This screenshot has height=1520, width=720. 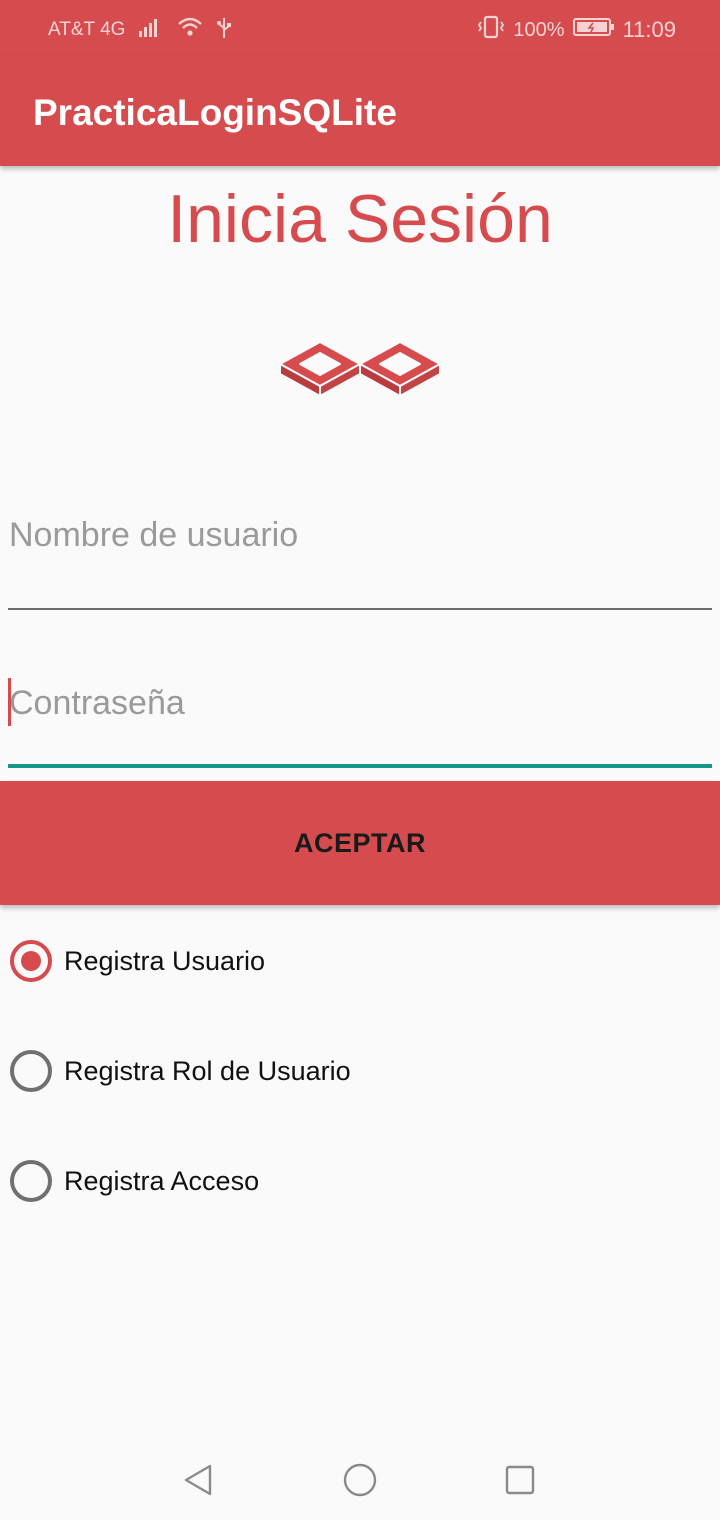 I want to click on battery-percent: 100%, so click(x=539, y=29).